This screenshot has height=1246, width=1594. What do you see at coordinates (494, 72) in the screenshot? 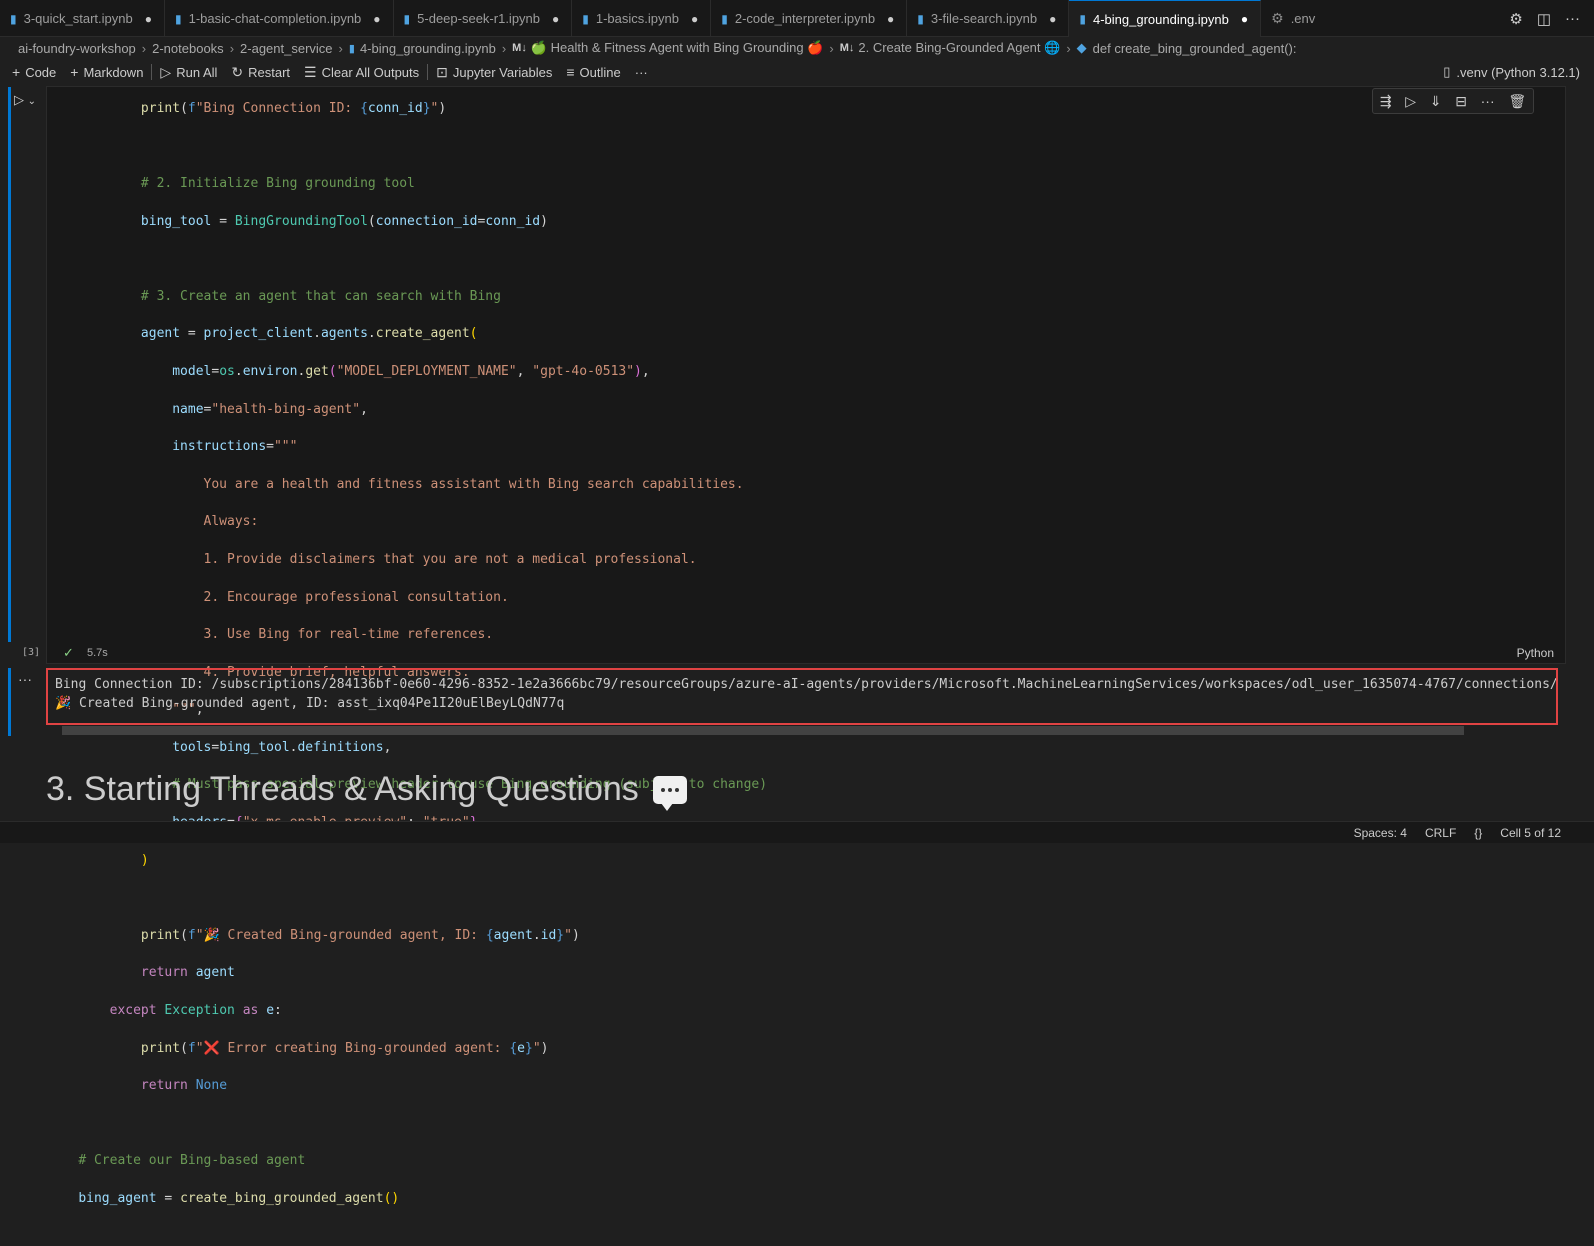
I see `jupyter-variables-button: ⊡ Jupyter Variables` at bounding box center [494, 72].